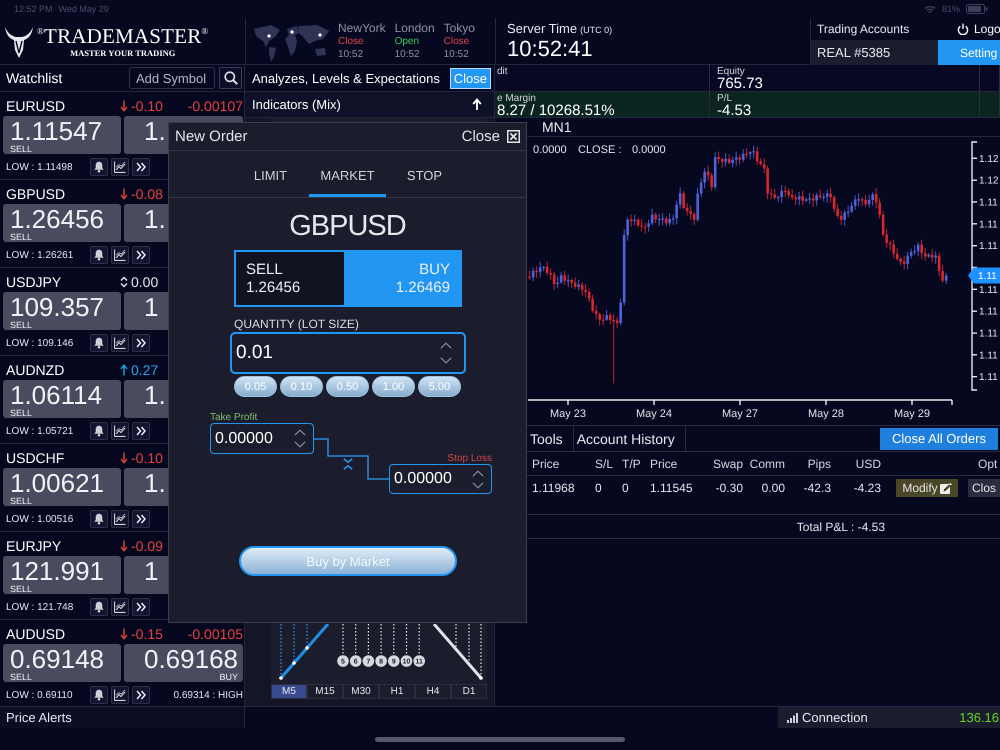  I want to click on bull-head-icon, so click(19, 41).